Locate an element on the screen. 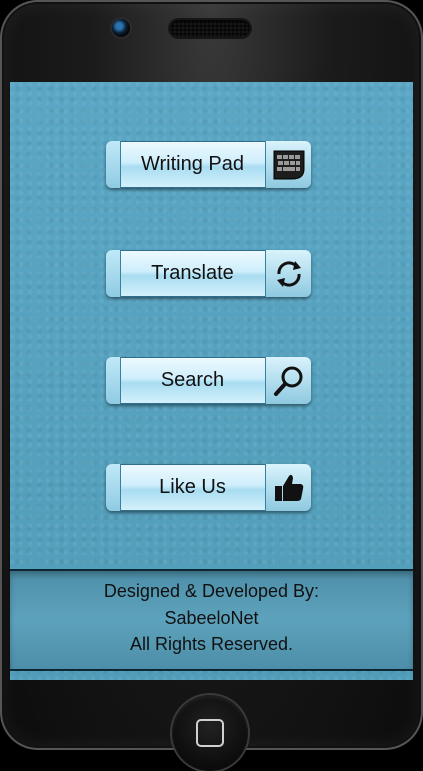  translate-button: Translate is located at coordinates (208, 273).